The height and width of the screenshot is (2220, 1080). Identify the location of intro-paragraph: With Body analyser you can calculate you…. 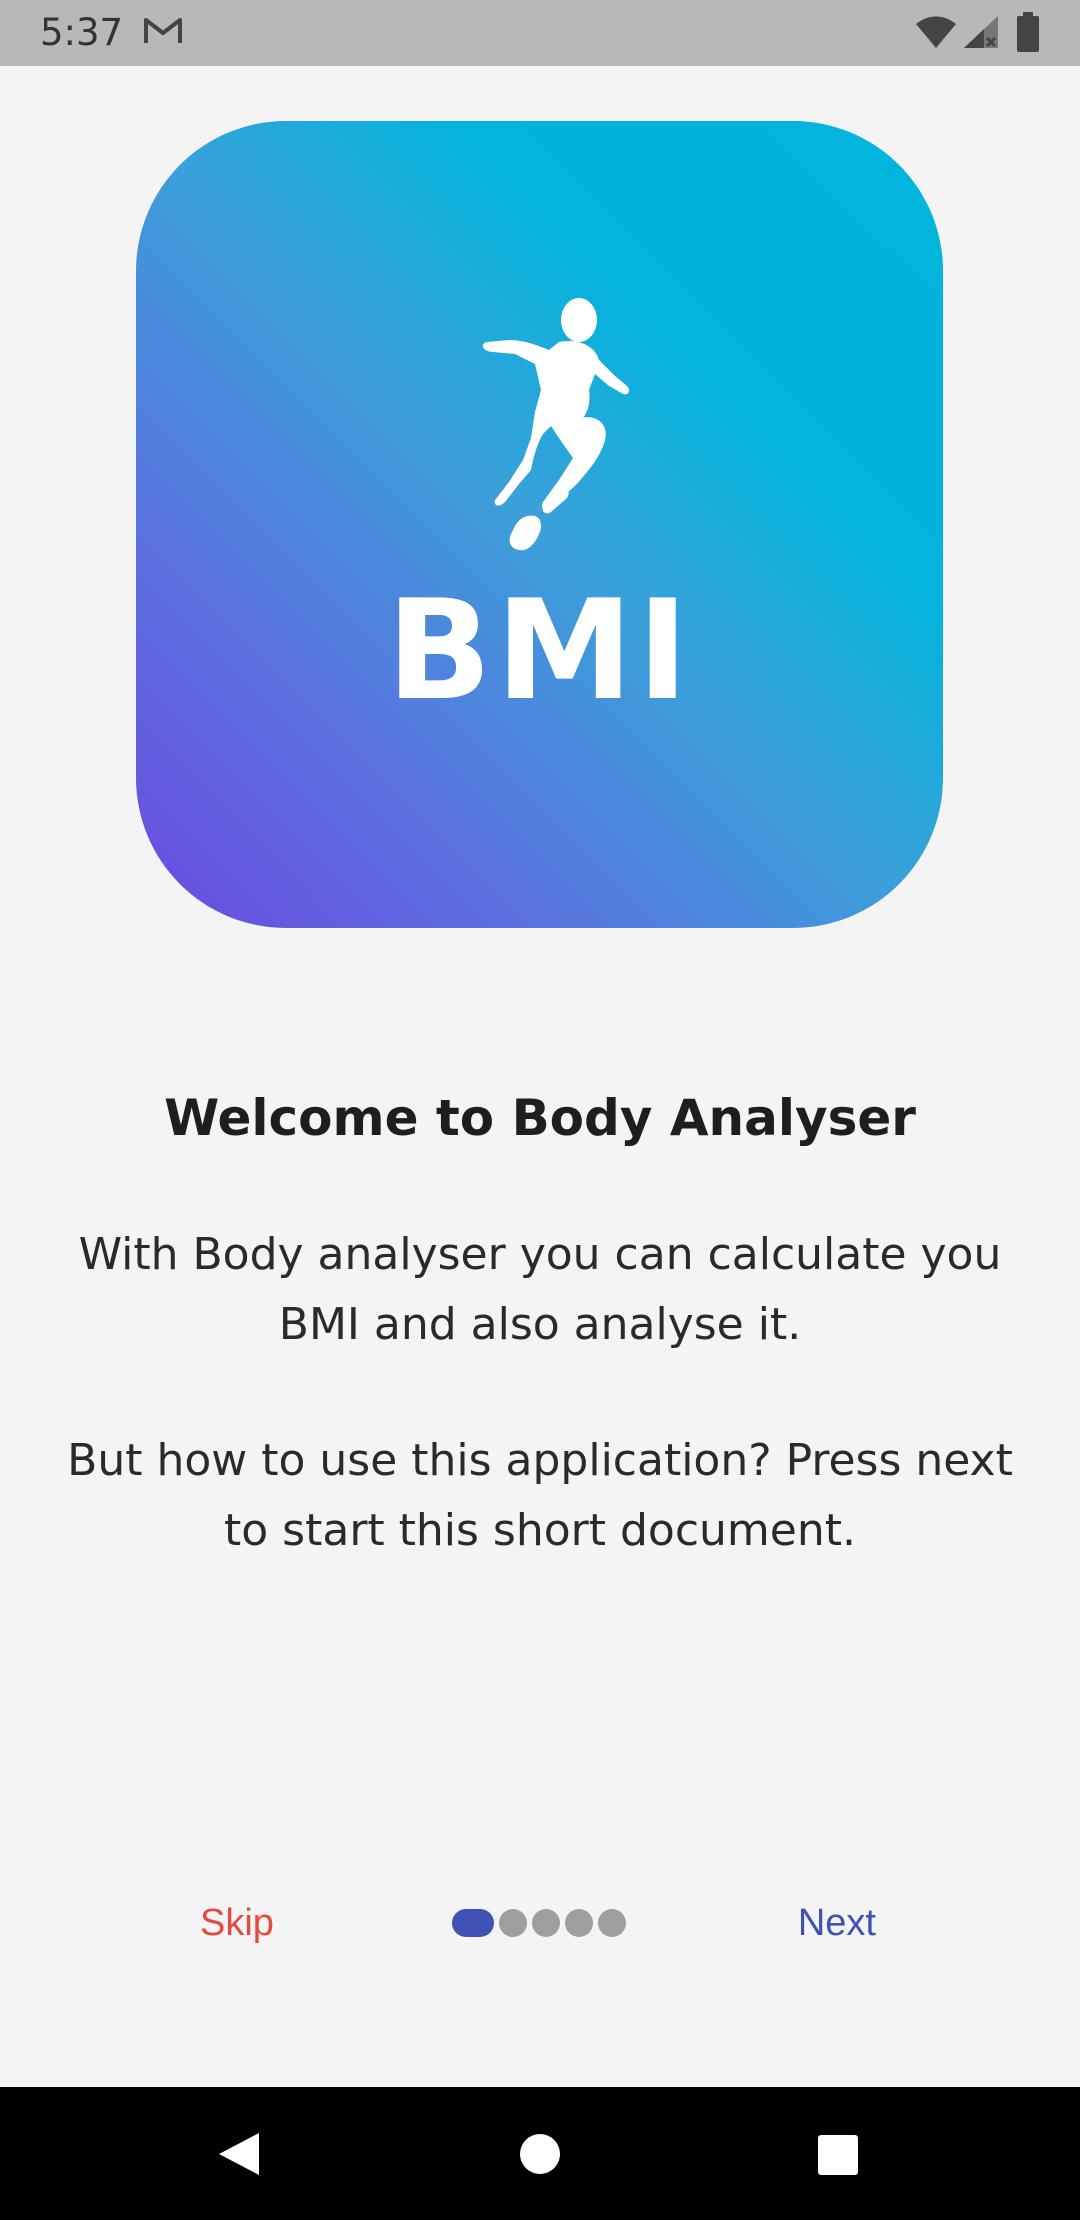
(540, 1289).